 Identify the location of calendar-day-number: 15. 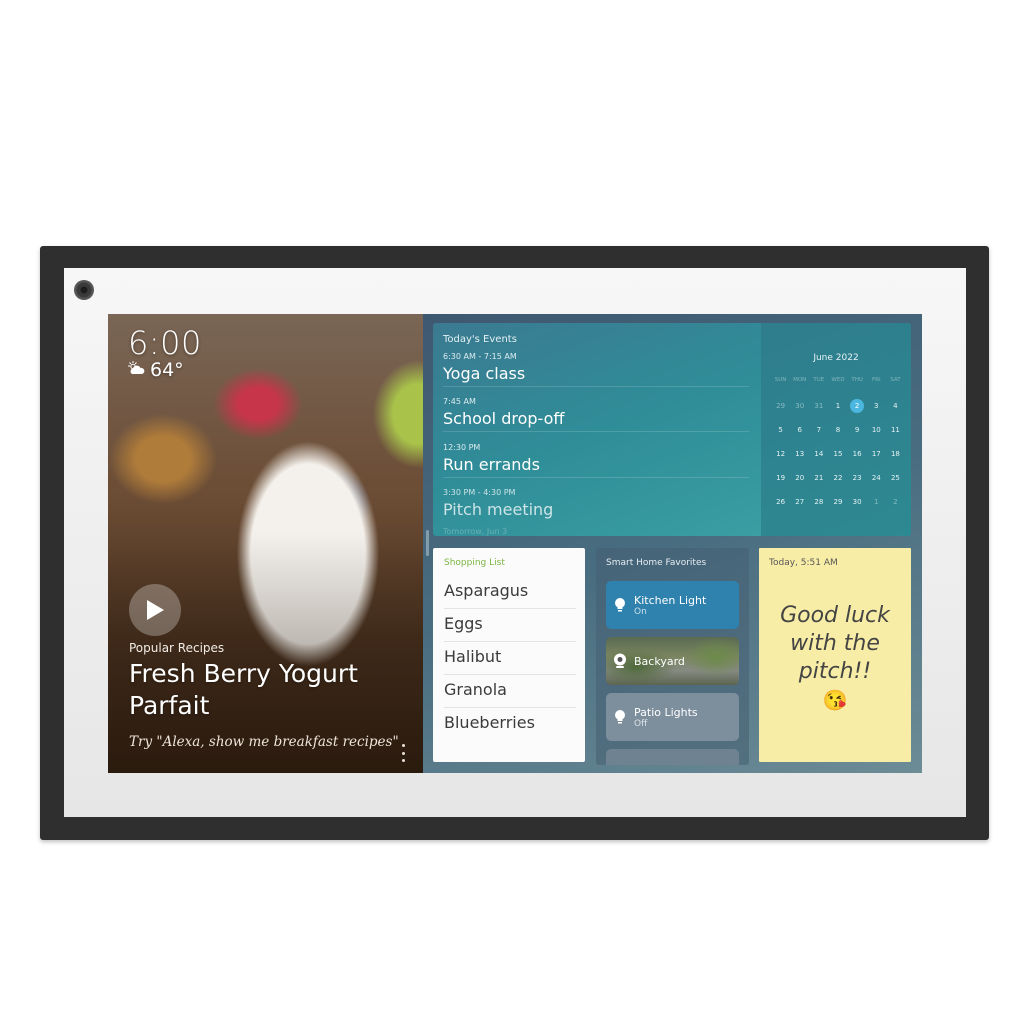
(838, 454).